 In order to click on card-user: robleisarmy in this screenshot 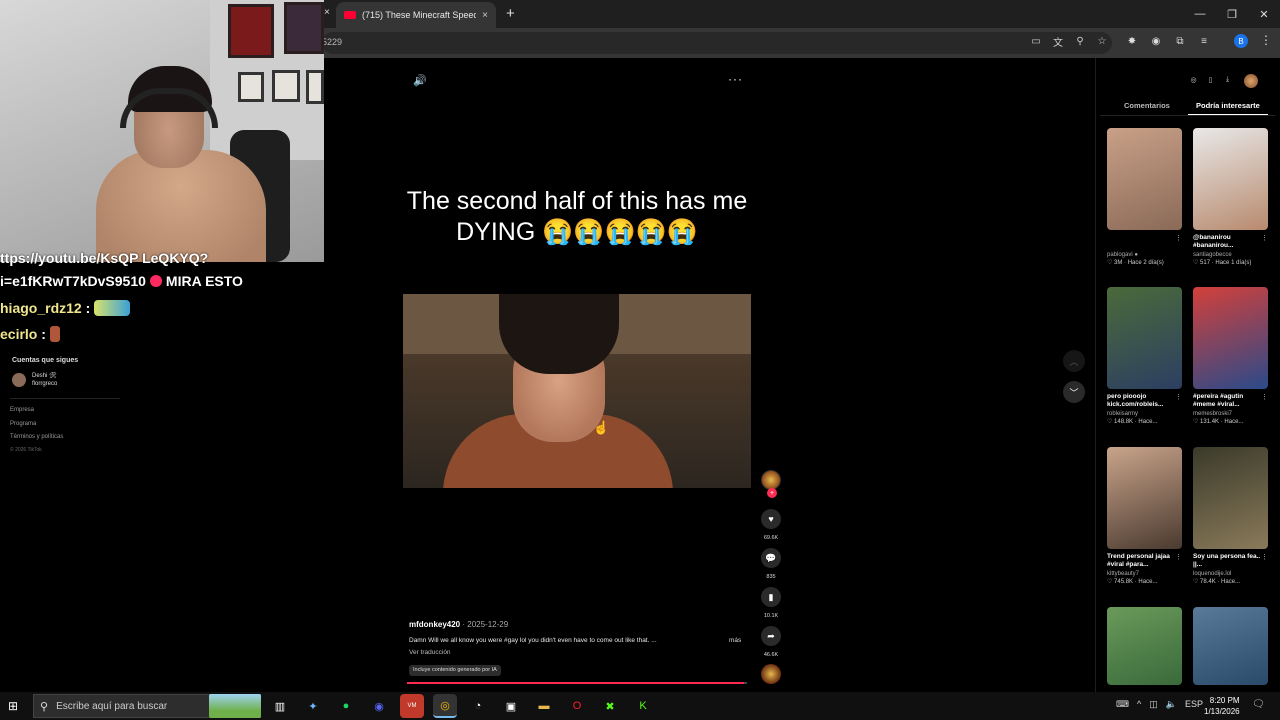, I will do `click(1144, 414)`.